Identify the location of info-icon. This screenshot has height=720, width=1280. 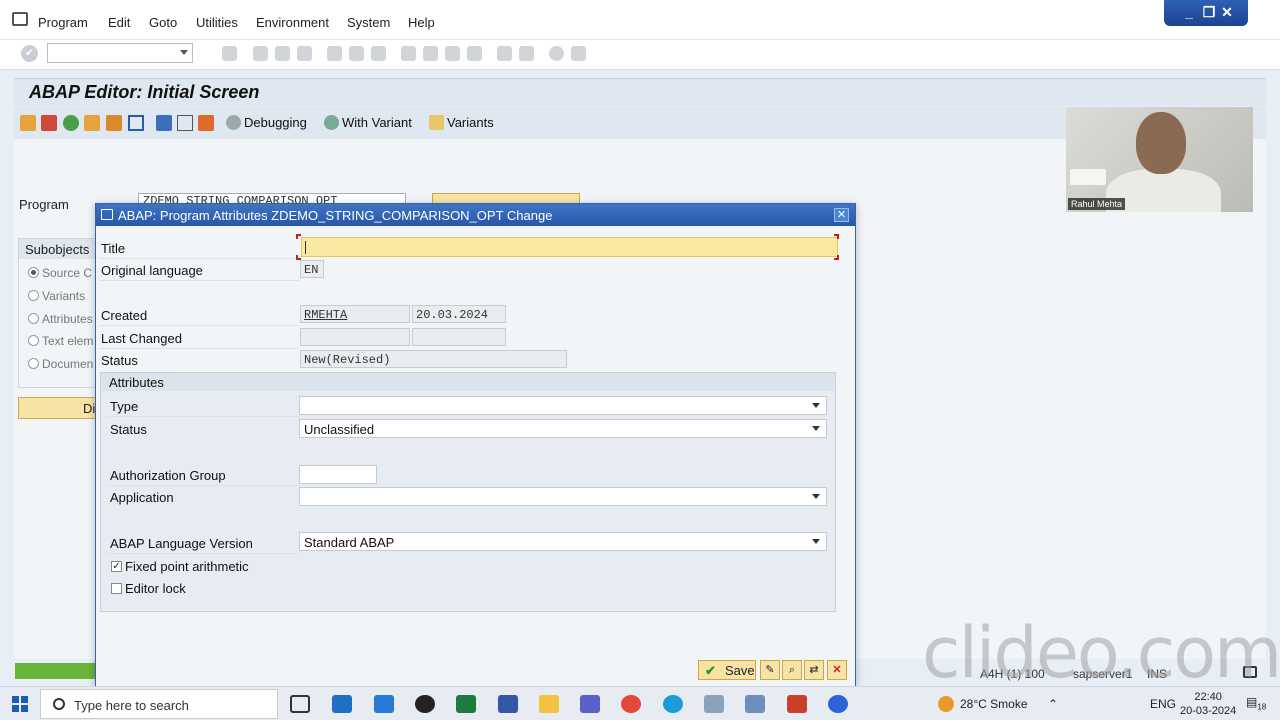
(136, 123).